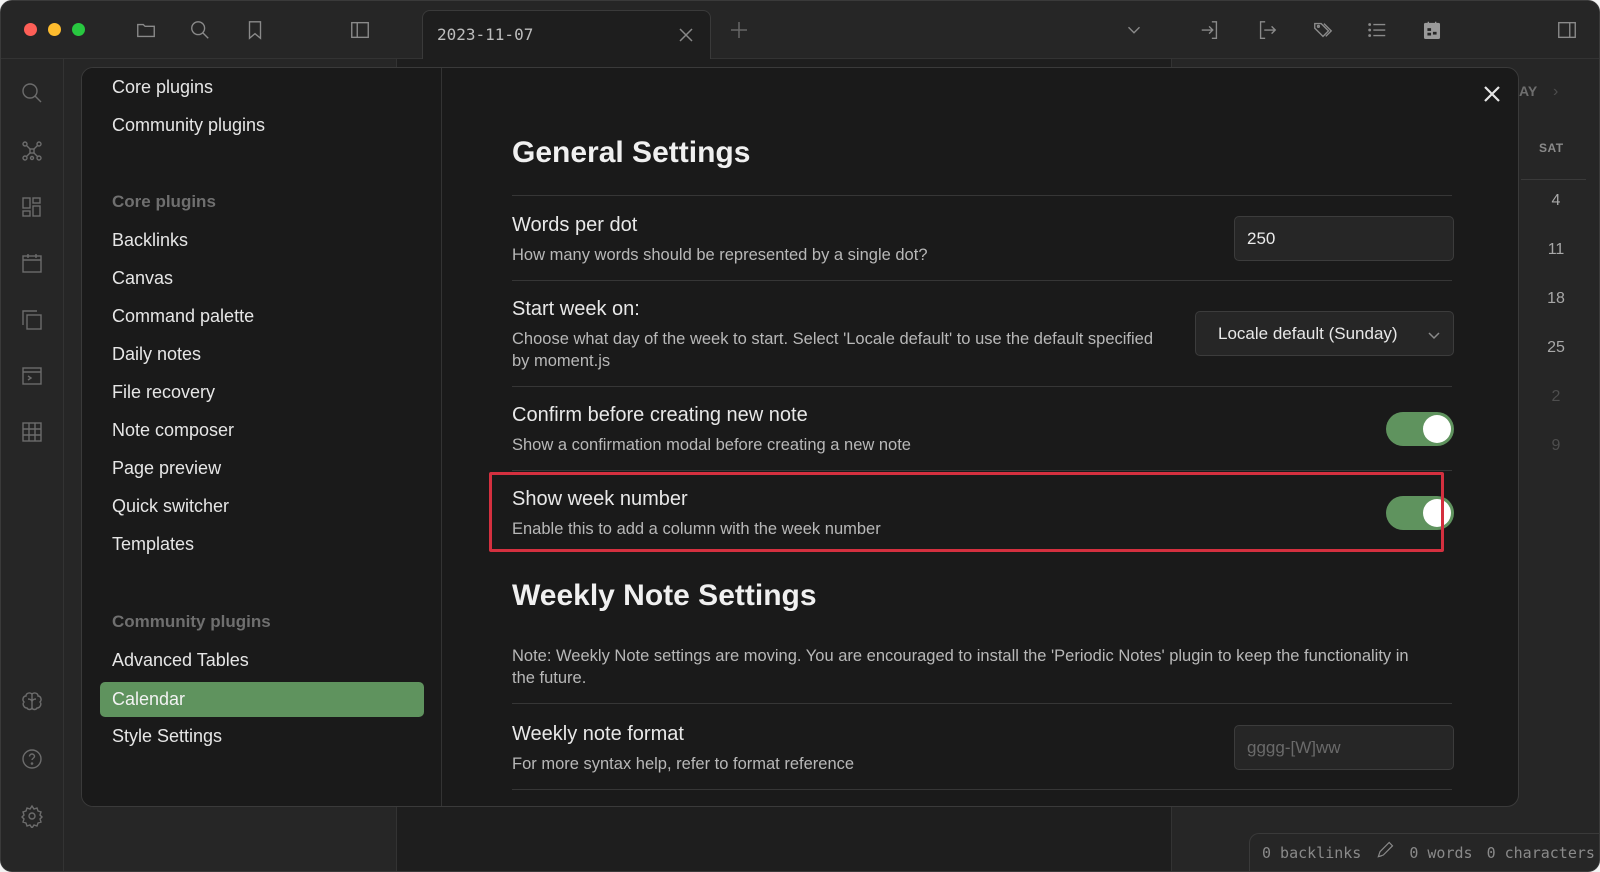 Image resolution: width=1600 pixels, height=872 pixels. I want to click on calendar-day-of-week: SAT, so click(1551, 148).